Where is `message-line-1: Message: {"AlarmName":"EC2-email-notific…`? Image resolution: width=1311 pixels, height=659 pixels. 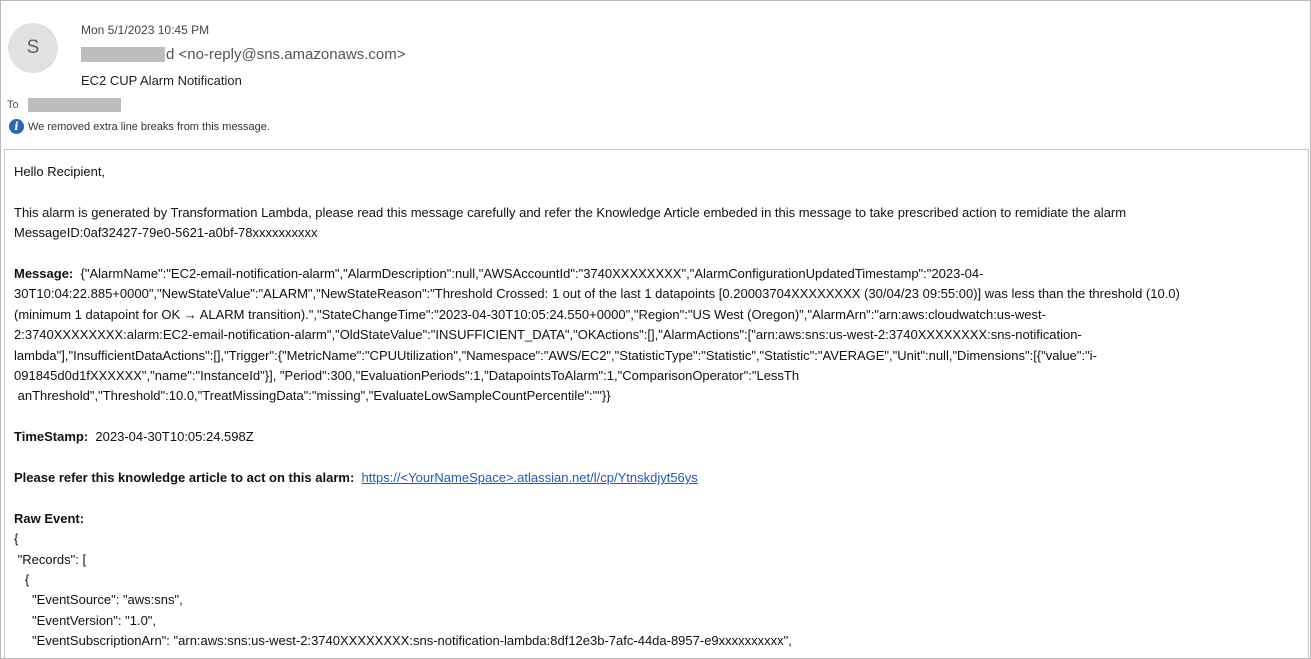
message-line-1: Message: {"AlarmName":"EC2-email-notific… is located at coordinates (499, 273).